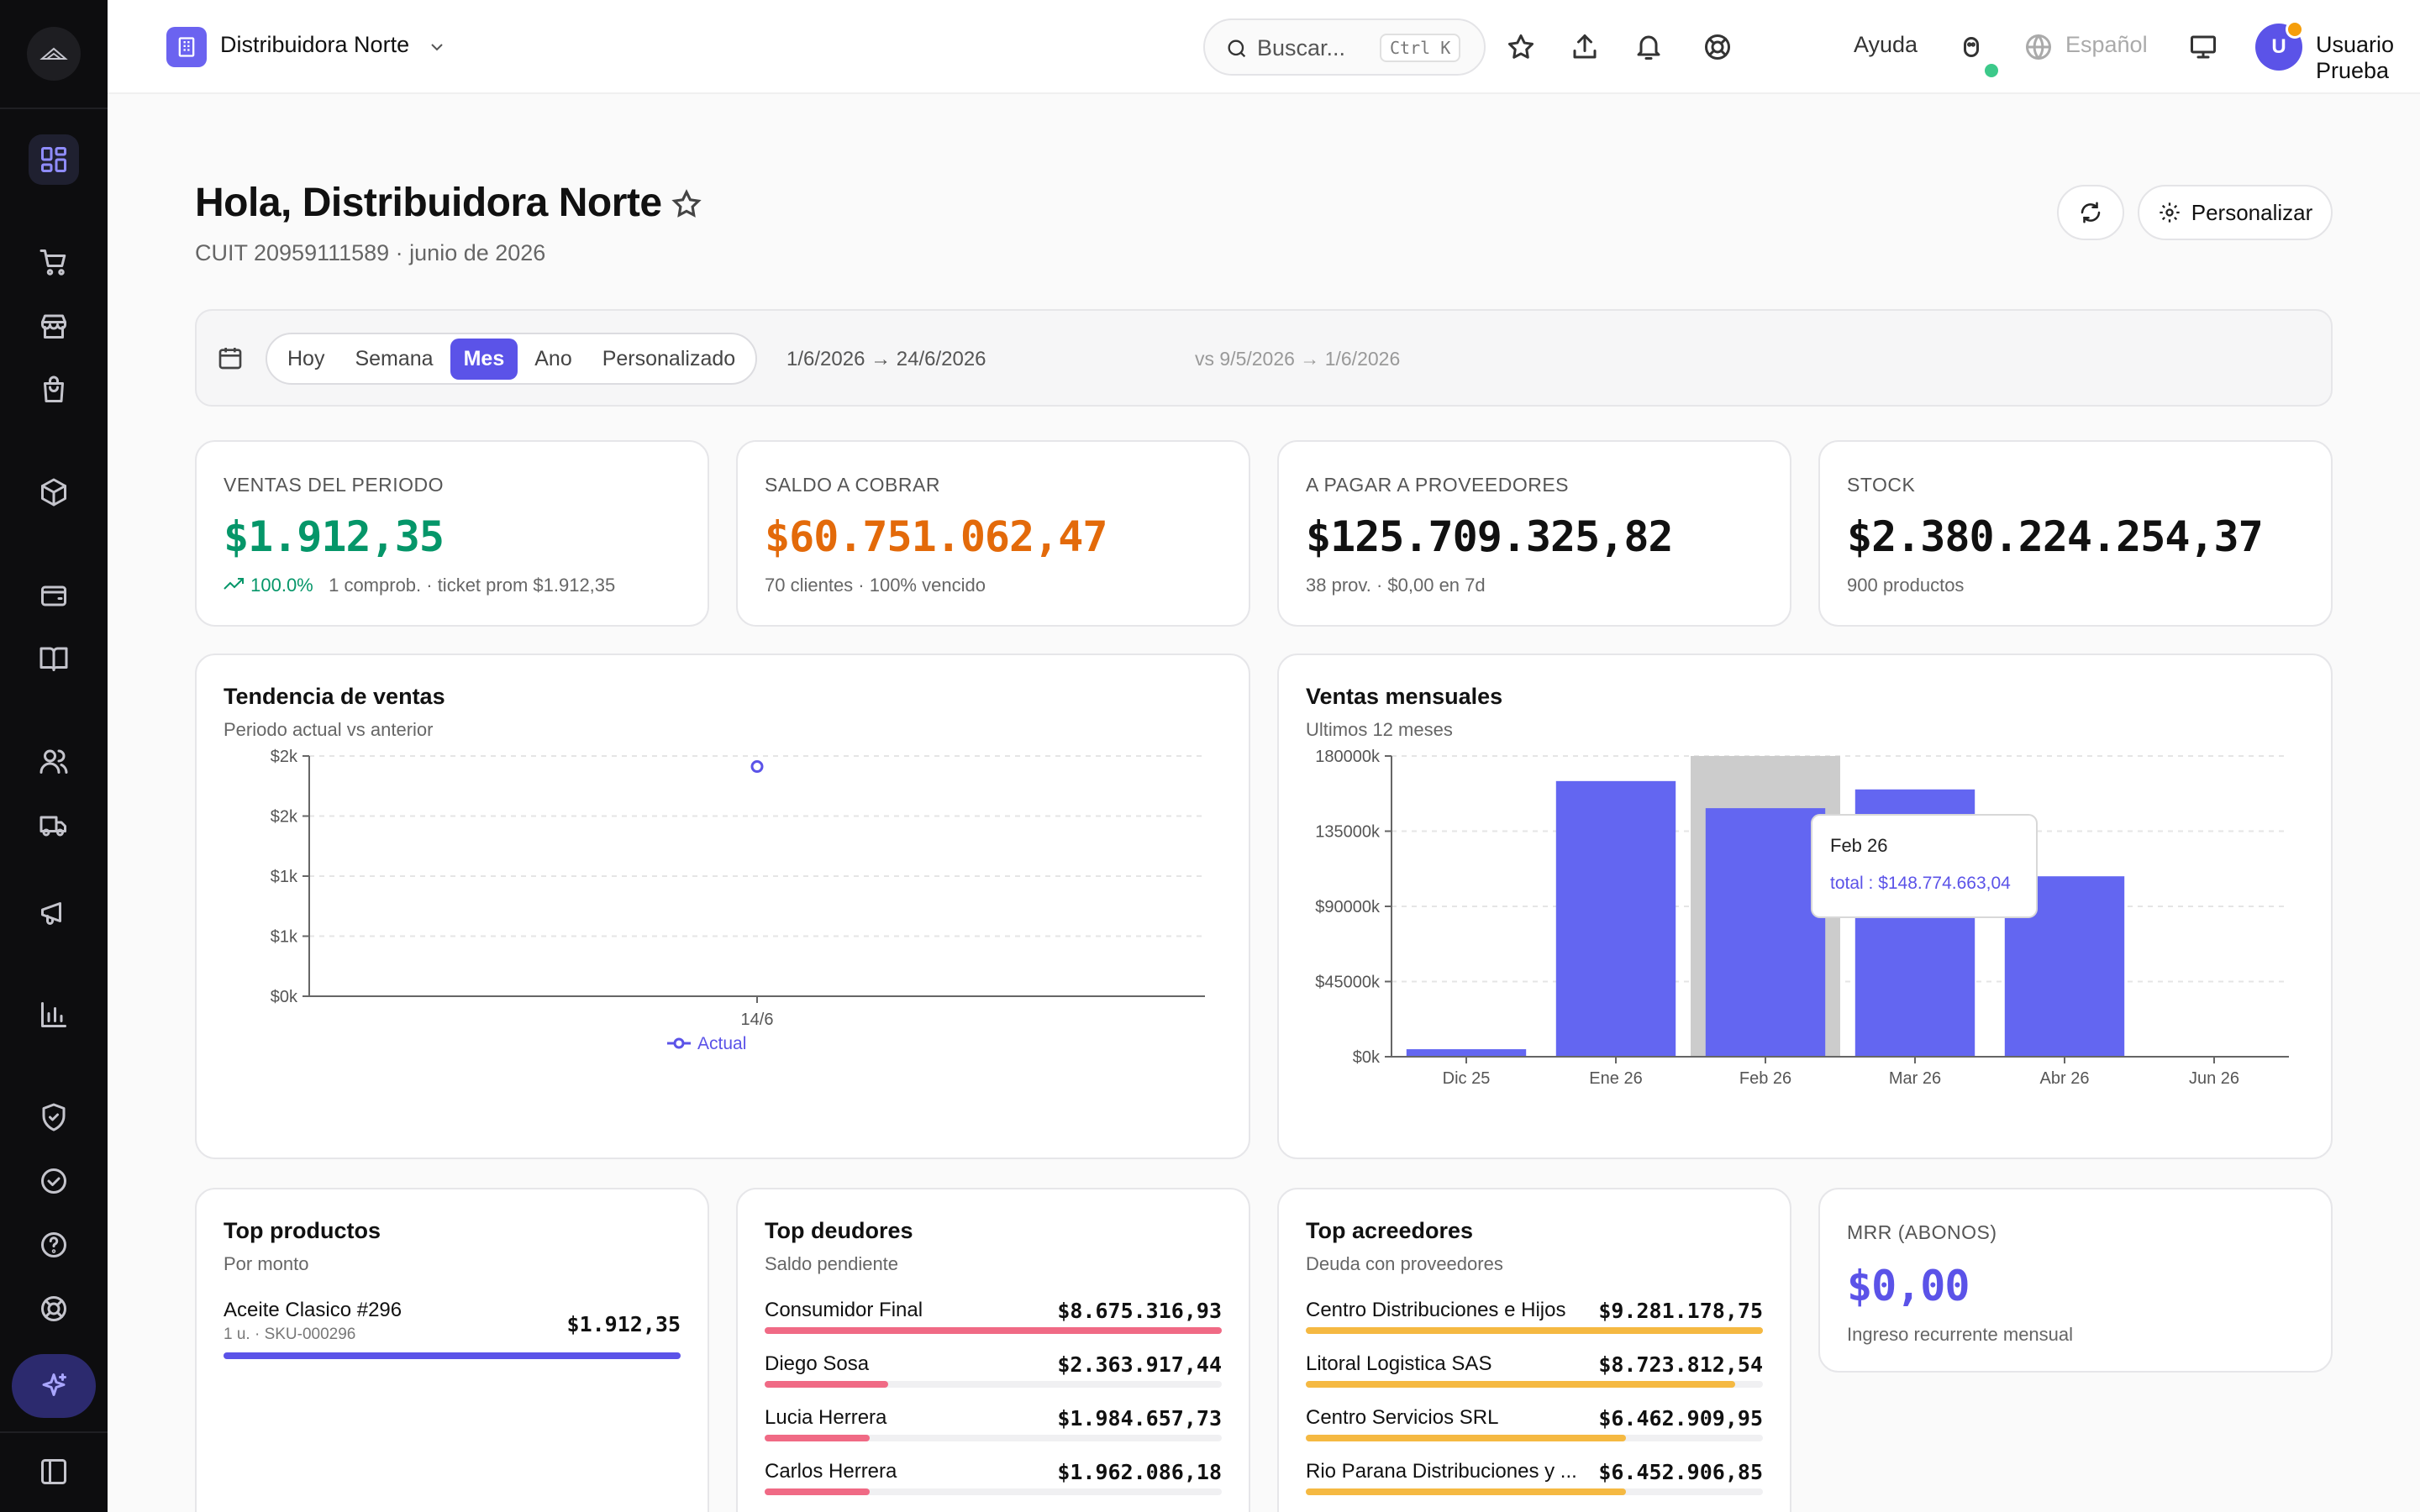 The image size is (2420, 1512). I want to click on notifications-button, so click(1649, 49).